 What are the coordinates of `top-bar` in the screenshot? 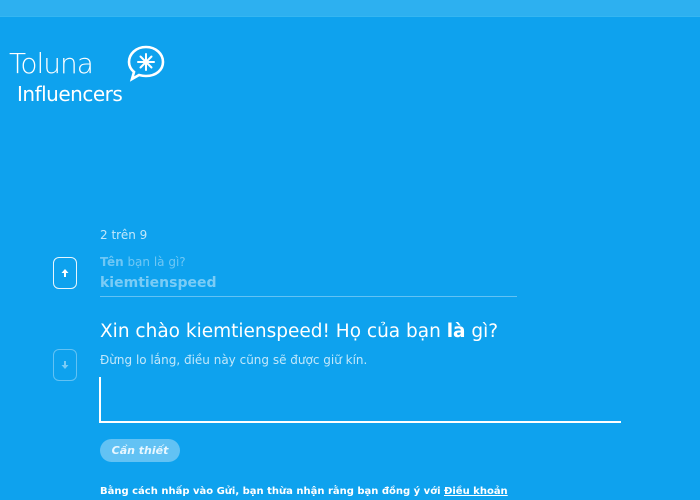 It's located at (350, 8).